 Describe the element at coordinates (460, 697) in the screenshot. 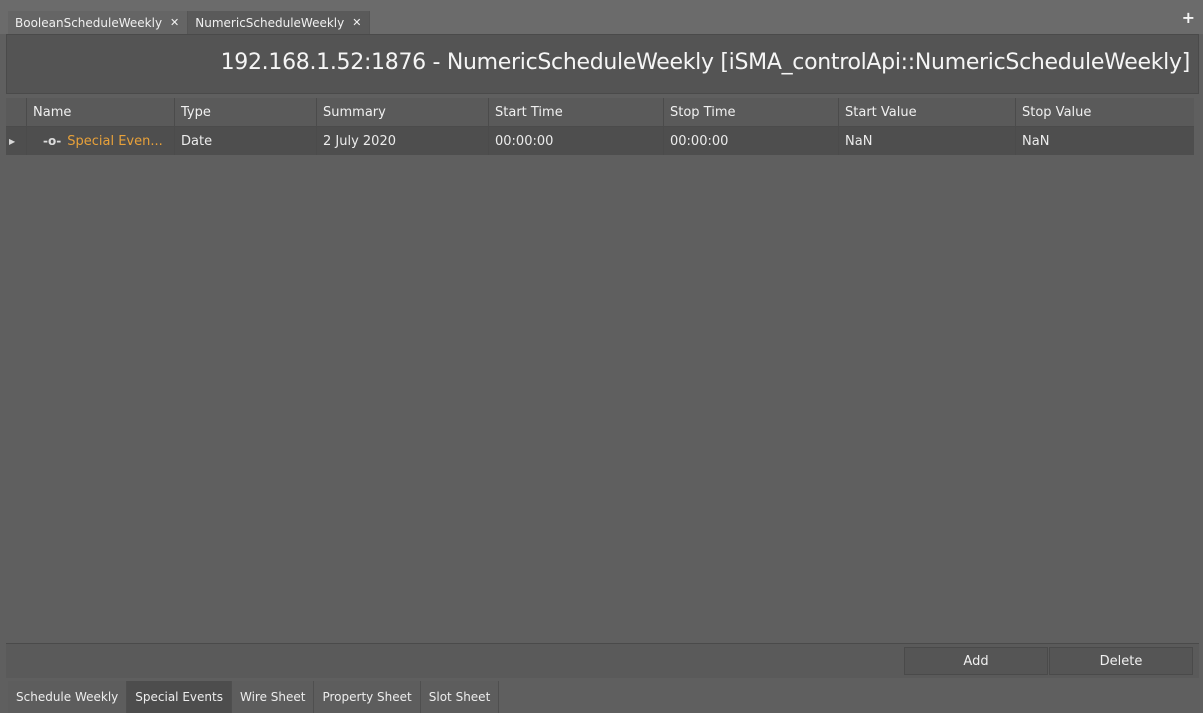

I see `tab-slot-sheet: Slot Sheet` at that location.